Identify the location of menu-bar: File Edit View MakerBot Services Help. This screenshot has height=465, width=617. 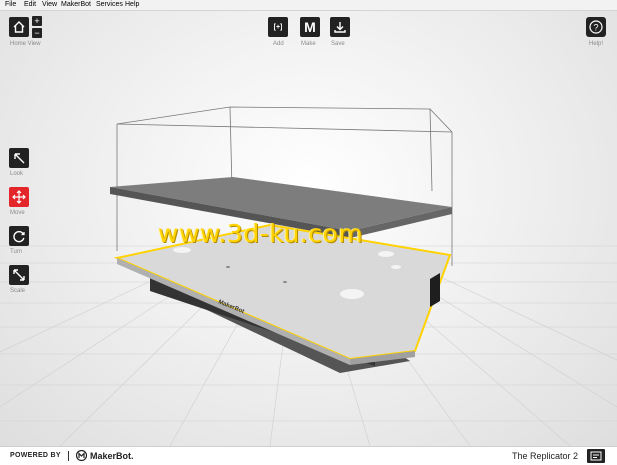
(308, 5).